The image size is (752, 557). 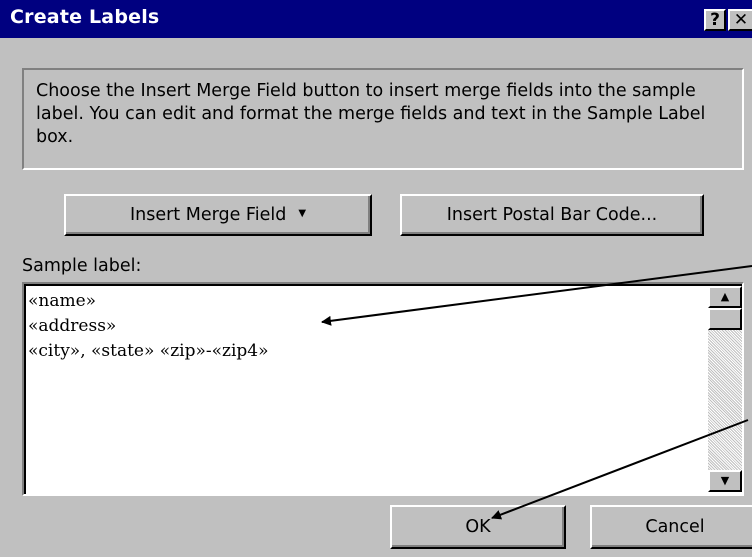 I want to click on sample-label-line: «city», «state» «zip»-«zip4», so click(x=148, y=351).